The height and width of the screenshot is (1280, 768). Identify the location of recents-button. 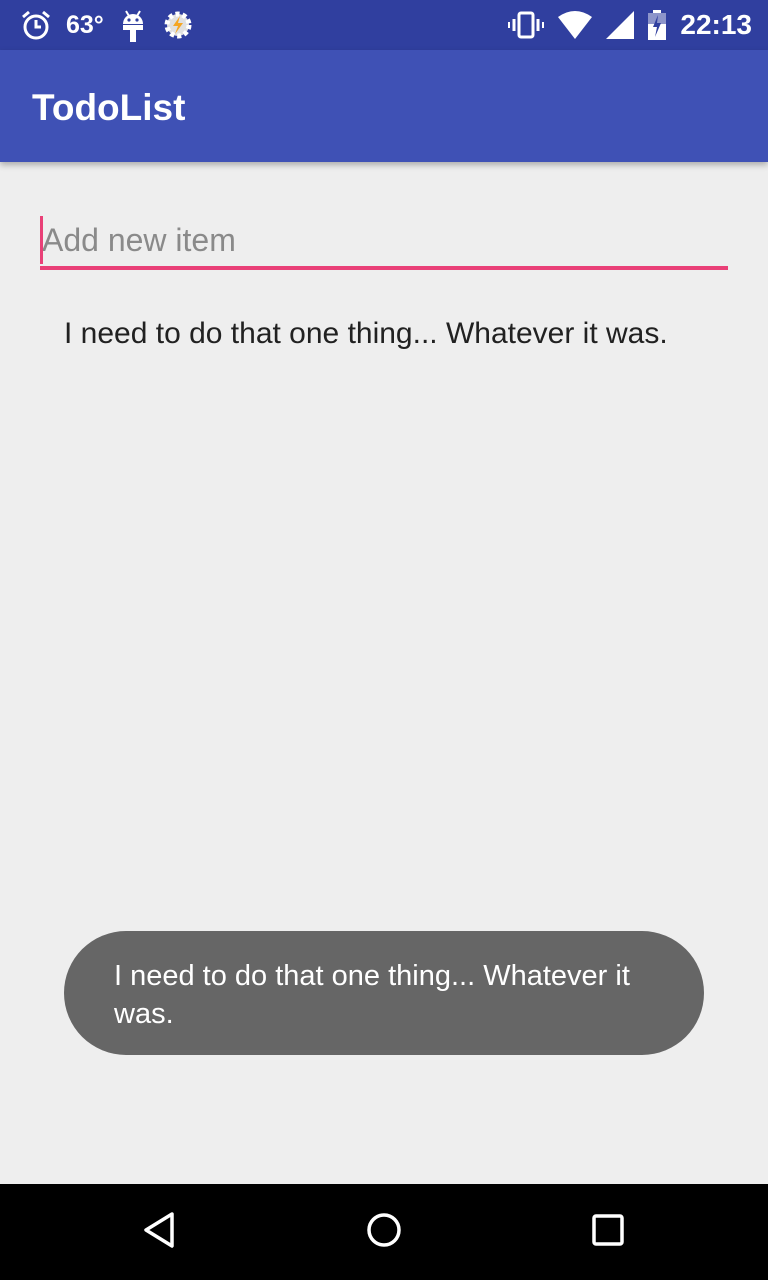
(608, 1232).